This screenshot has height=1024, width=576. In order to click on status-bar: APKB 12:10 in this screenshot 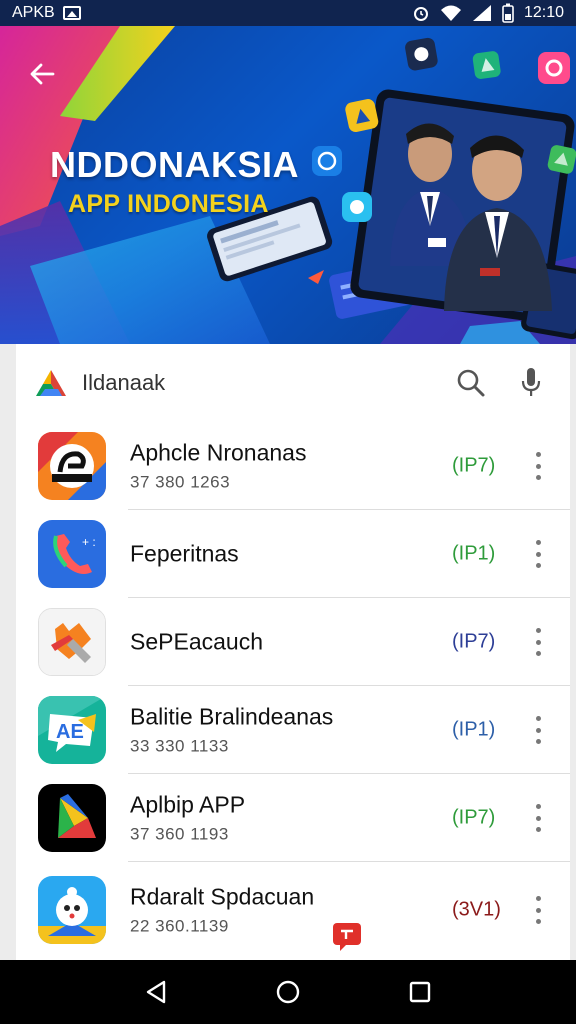, I will do `click(288, 13)`.